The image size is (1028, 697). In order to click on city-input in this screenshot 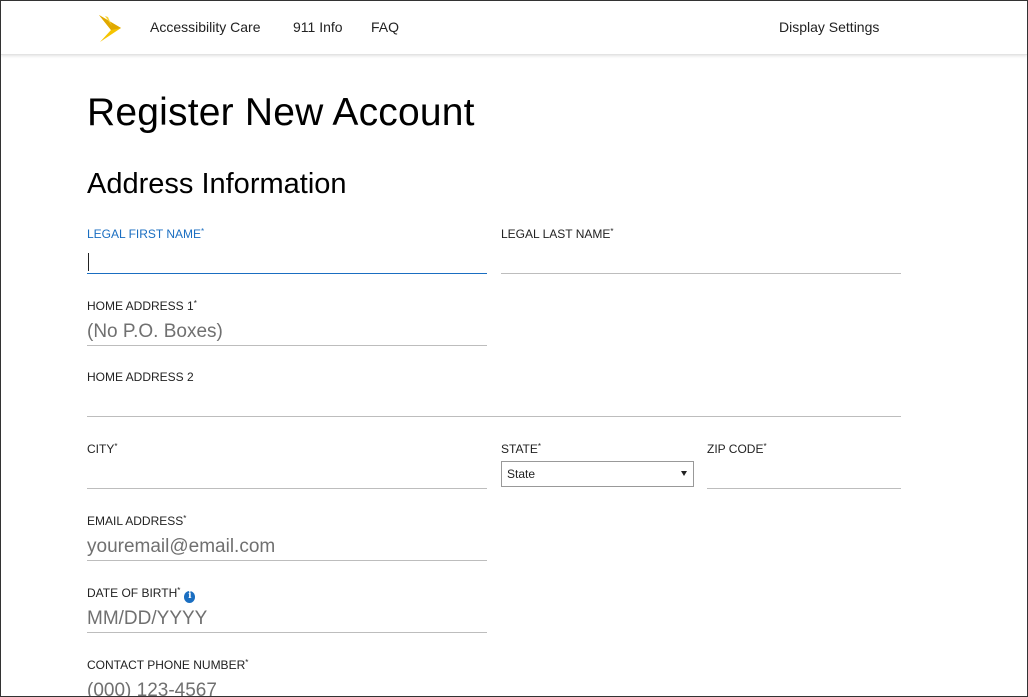, I will do `click(287, 475)`.